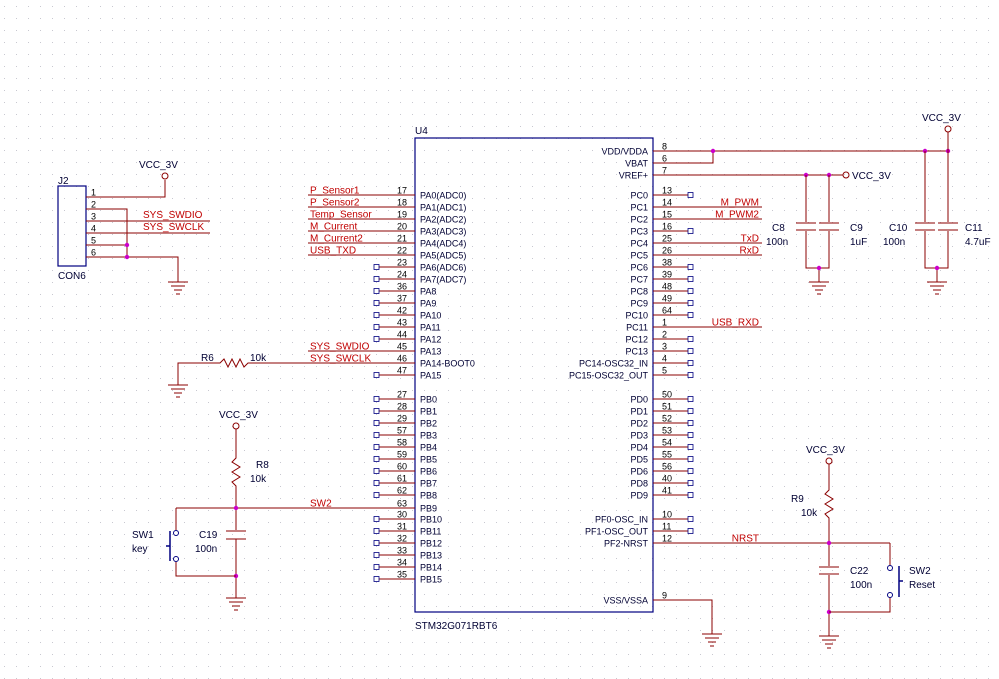  What do you see at coordinates (863, 547) in the screenshot?
I see `switch-sw2-circuit: VCC_3V R9 10k C22 100n SW2 Reset` at bounding box center [863, 547].